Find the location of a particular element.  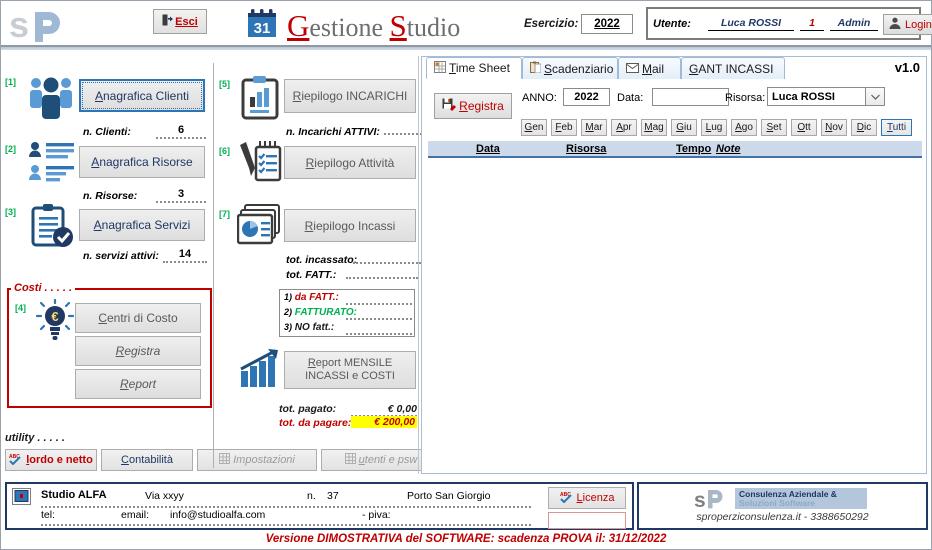

servizi-count-label: n. servizi attivi: is located at coordinates (121, 256).